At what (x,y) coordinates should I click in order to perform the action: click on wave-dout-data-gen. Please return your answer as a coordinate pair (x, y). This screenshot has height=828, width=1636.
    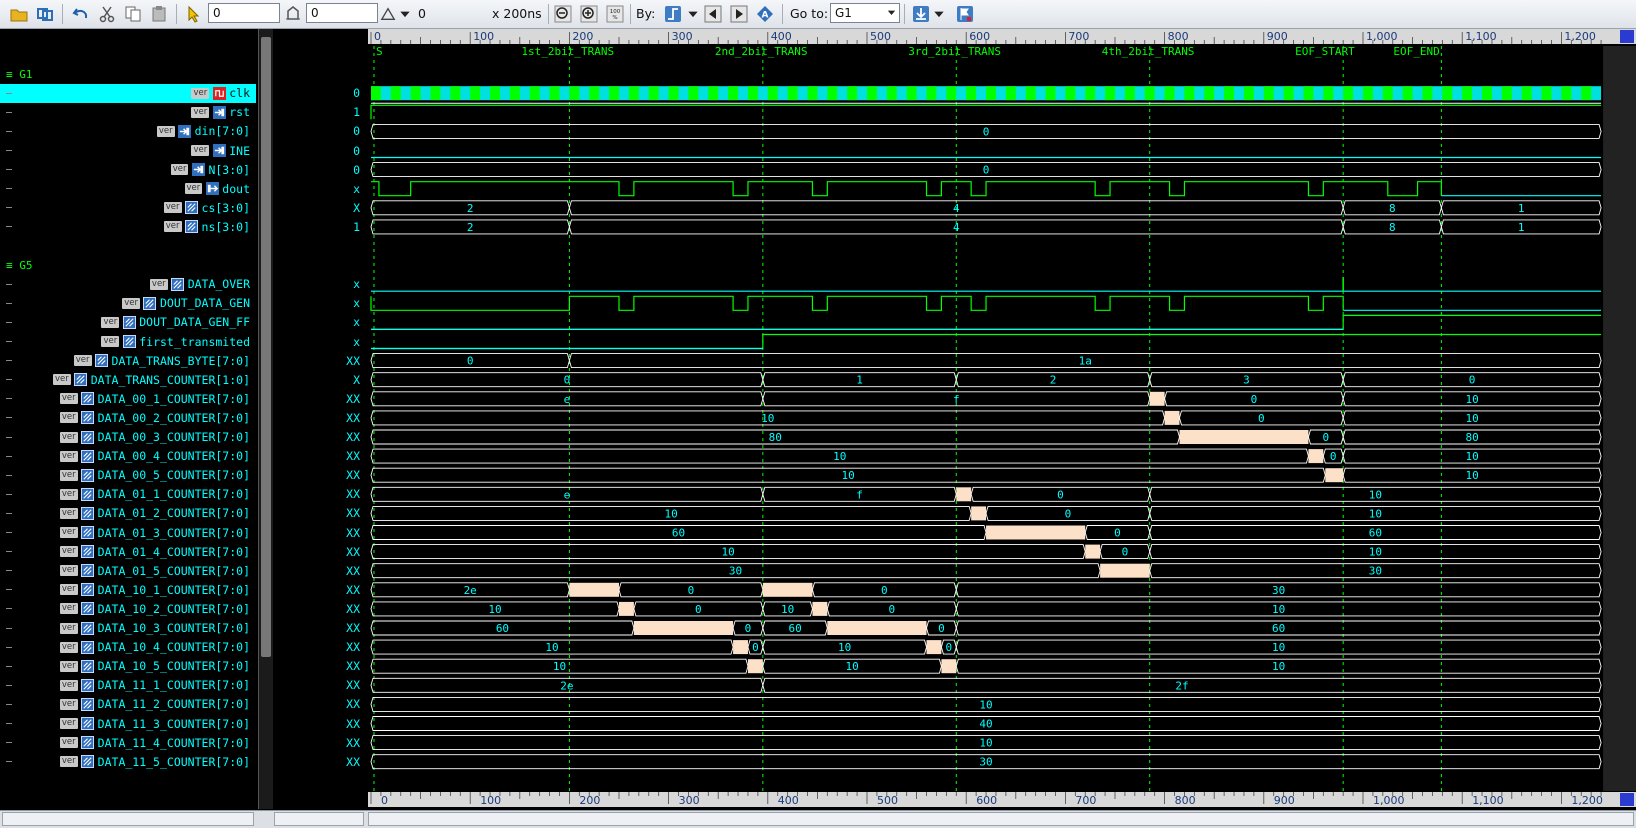
    Looking at the image, I should click on (986, 303).